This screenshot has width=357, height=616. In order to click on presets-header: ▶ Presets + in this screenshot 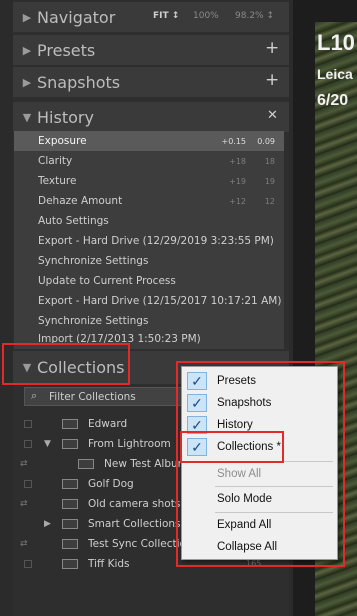, I will do `click(151, 50)`.